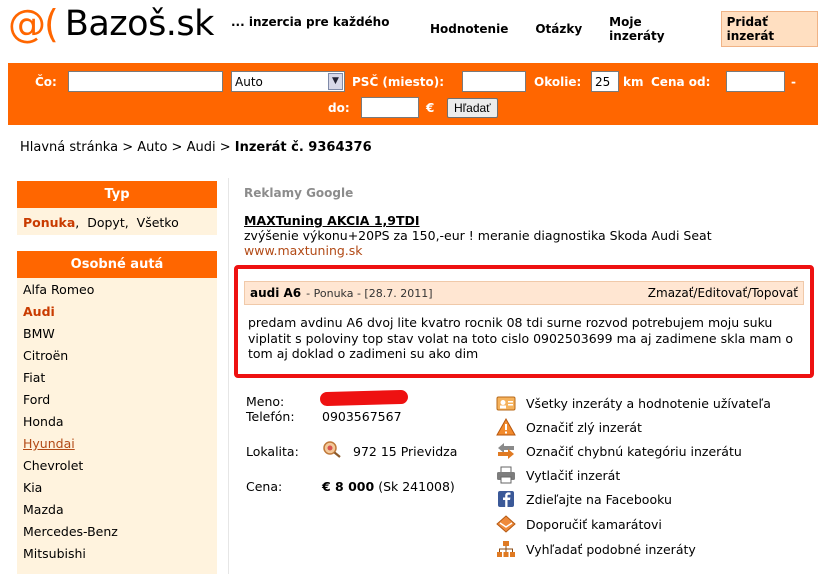 This screenshot has height=574, width=818. I want to click on action-label: Vyhľadať podobné inzeráty, so click(611, 549).